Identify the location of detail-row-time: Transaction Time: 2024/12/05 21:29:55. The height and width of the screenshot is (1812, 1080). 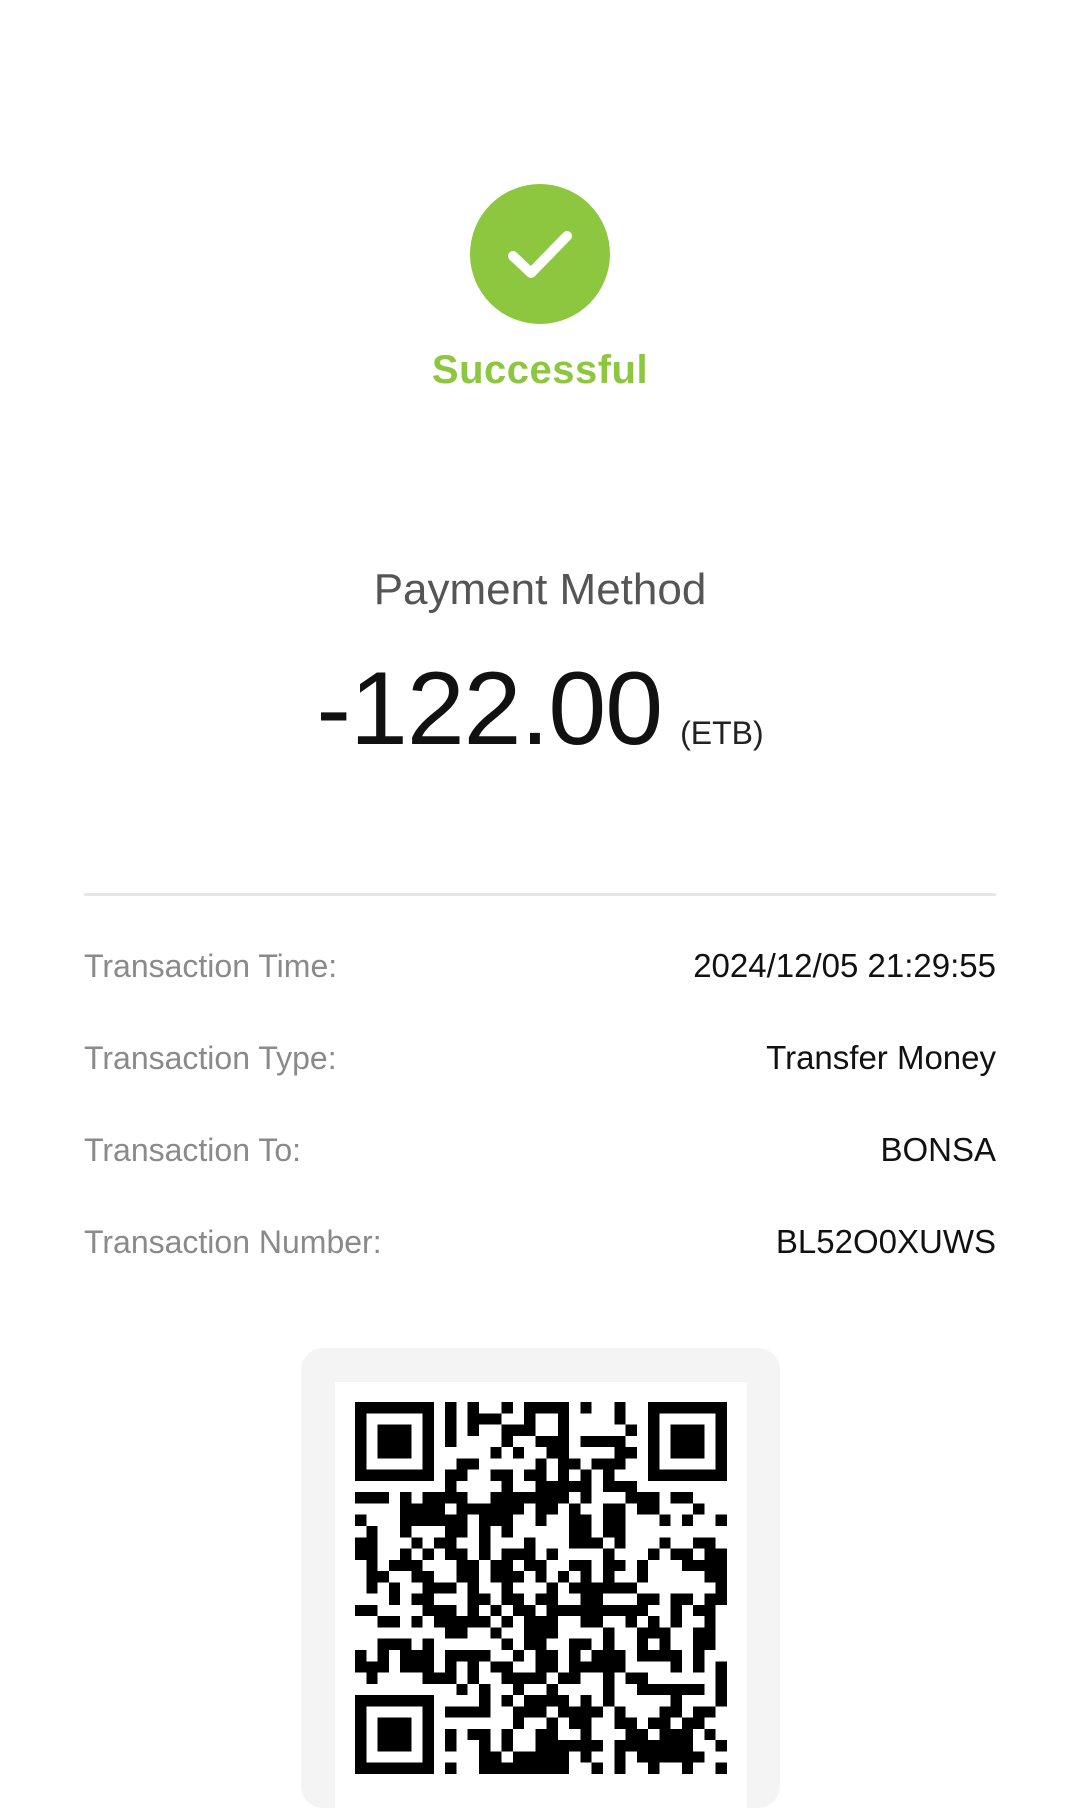
(540, 966).